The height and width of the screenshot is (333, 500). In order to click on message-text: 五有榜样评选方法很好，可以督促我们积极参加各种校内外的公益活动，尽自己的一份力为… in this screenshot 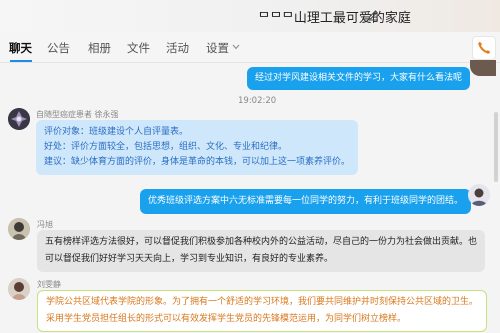, I will do `click(261, 242)`.